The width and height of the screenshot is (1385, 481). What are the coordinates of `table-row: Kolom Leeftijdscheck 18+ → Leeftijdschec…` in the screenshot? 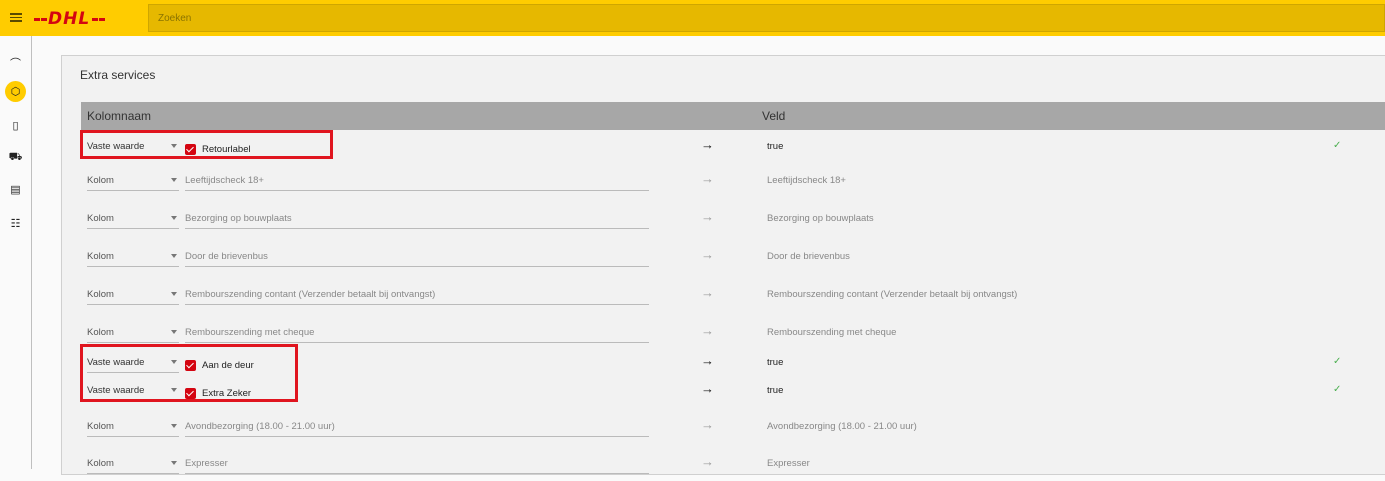 It's located at (733, 183).